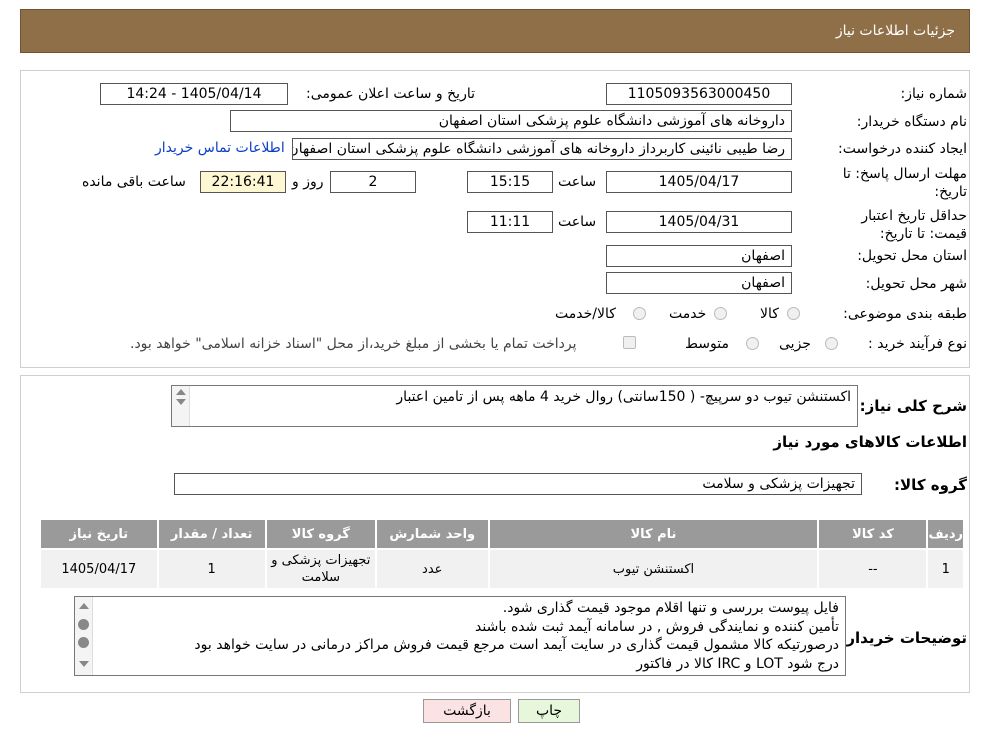  What do you see at coordinates (308, 182) in the screenshot?
I see `days-label: روز و` at bounding box center [308, 182].